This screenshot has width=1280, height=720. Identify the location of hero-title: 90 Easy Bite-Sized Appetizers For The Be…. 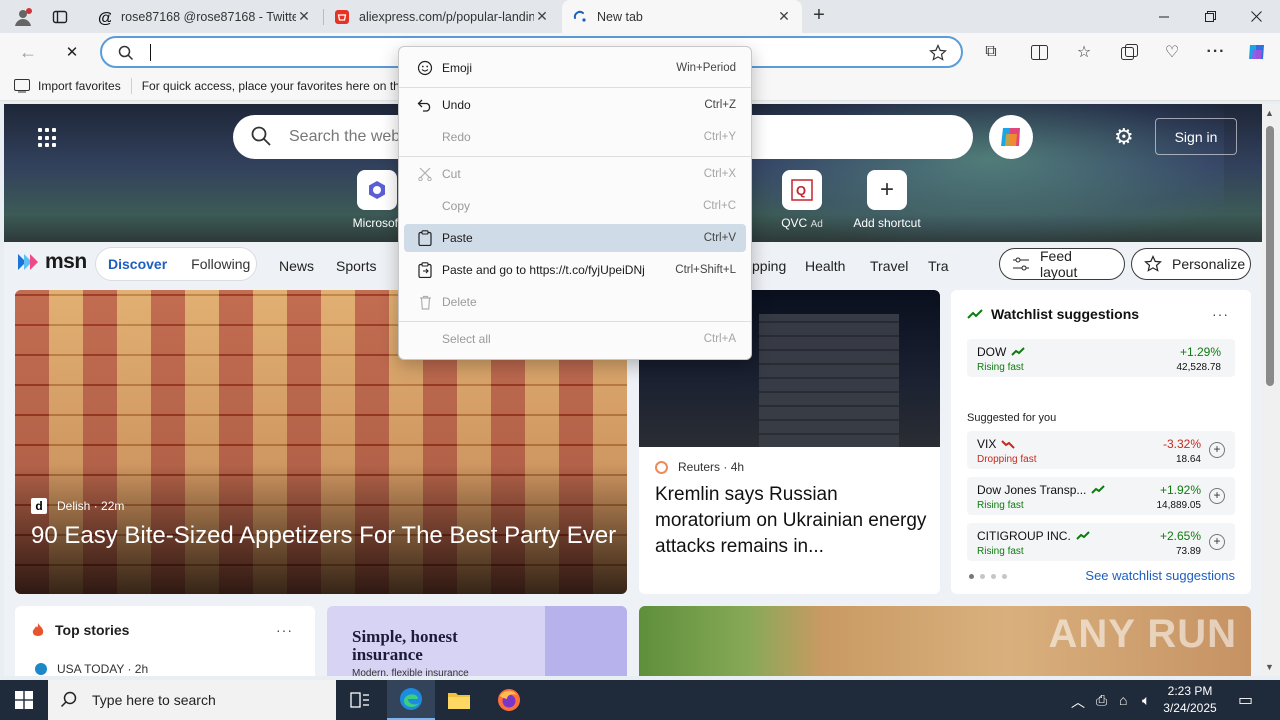
(323, 536).